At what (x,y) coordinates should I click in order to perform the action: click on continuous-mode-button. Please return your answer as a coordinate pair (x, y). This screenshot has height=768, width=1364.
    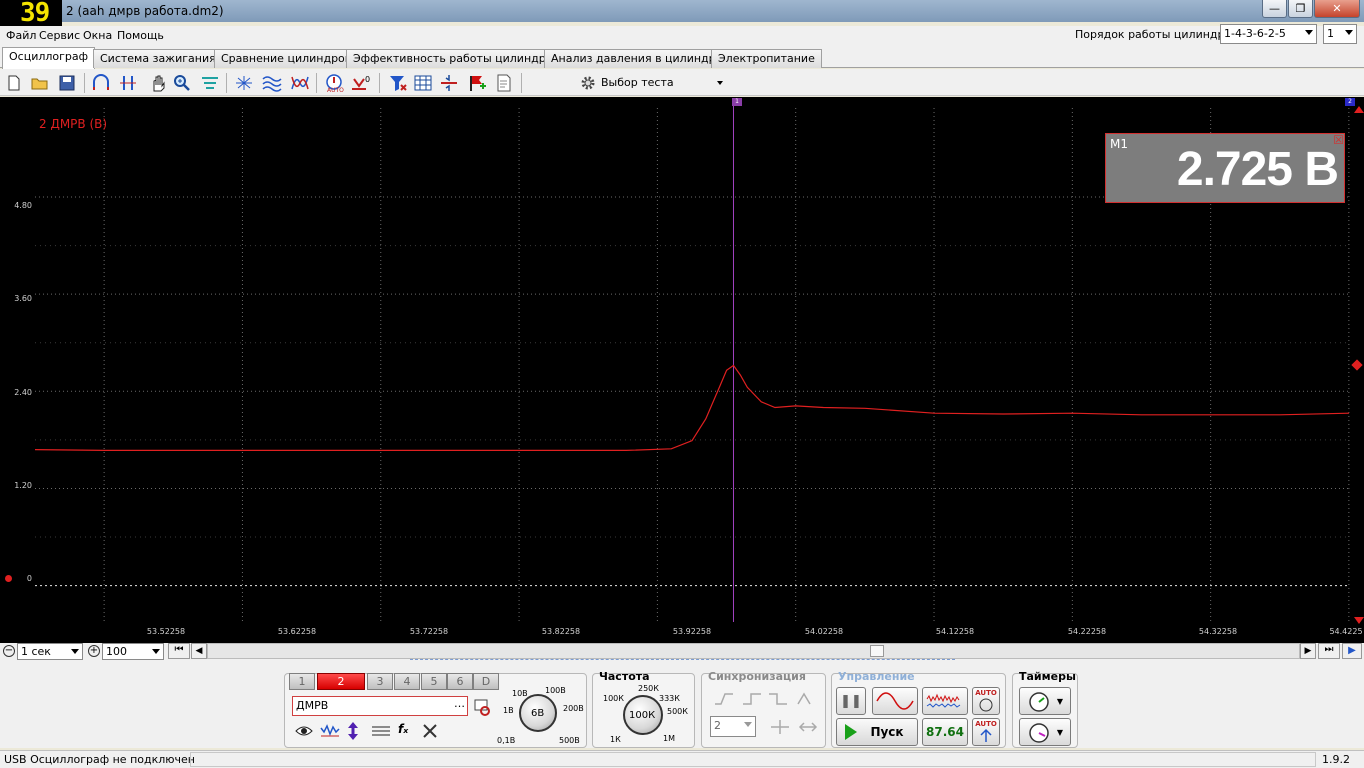
    Looking at the image, I should click on (945, 701).